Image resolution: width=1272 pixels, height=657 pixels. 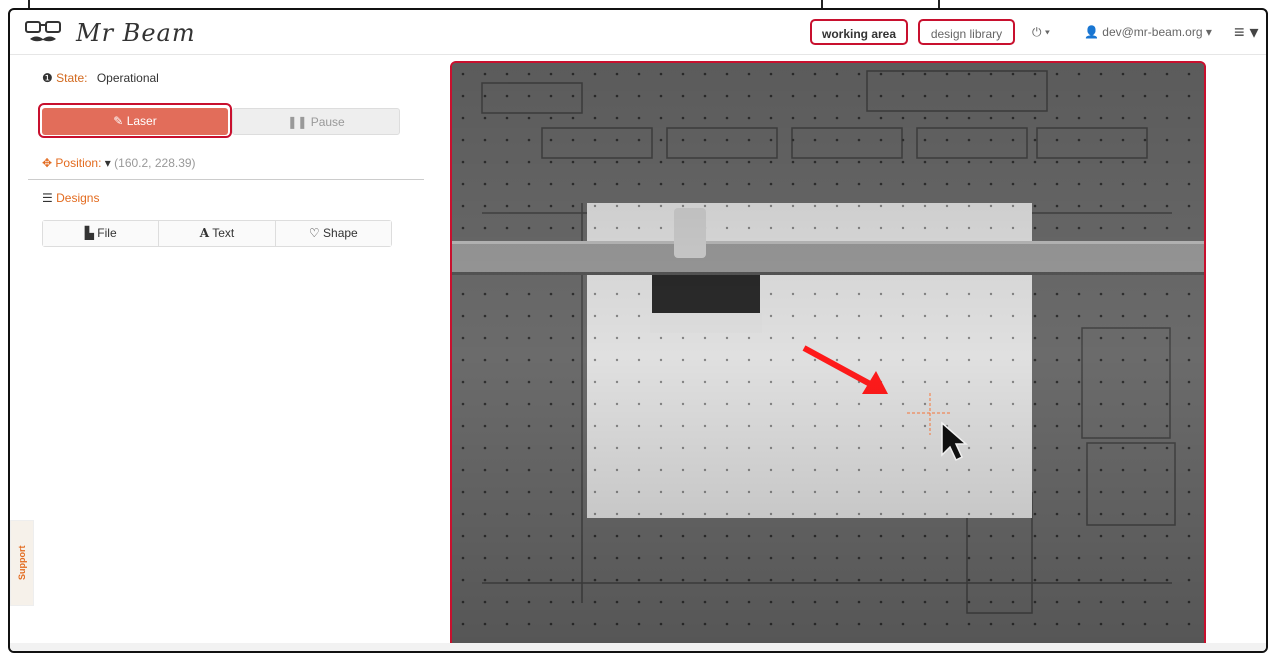 What do you see at coordinates (47, 163) in the screenshot?
I see `crosshair-icon: ✥` at bounding box center [47, 163].